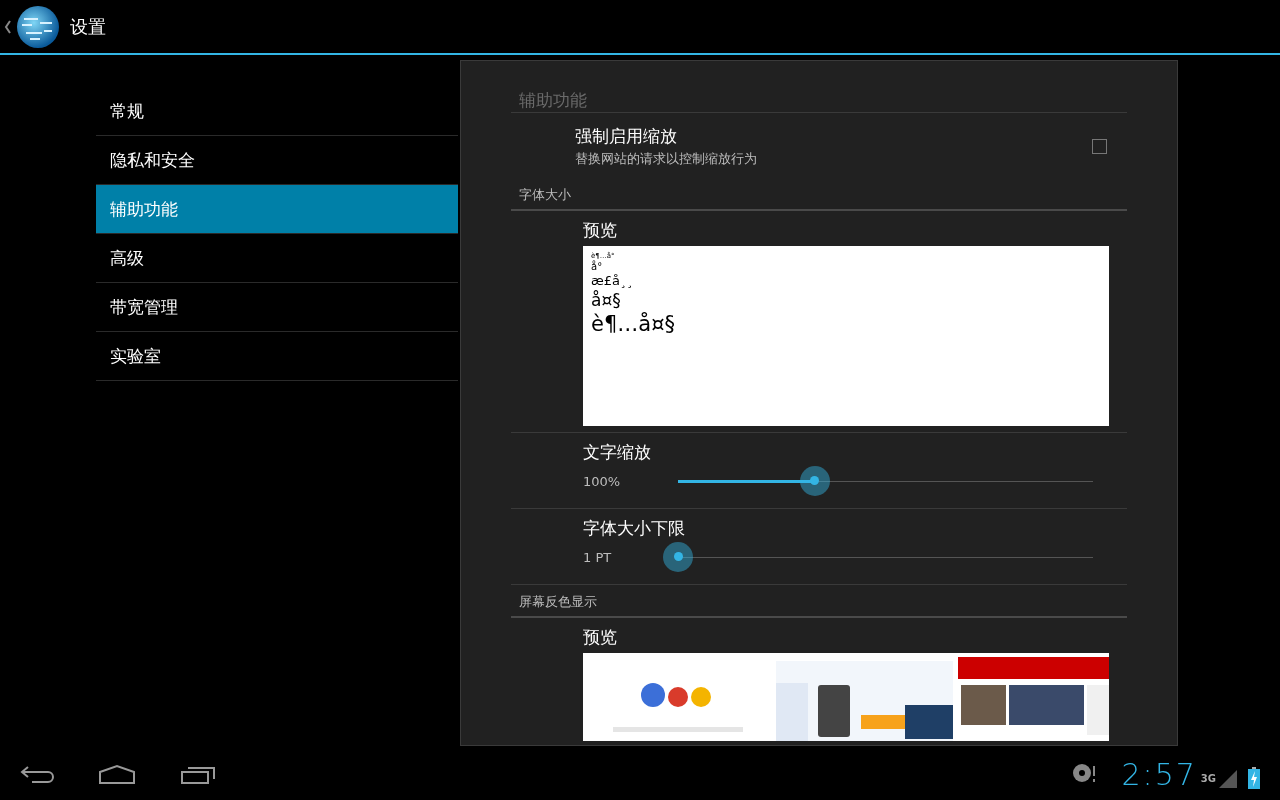  I want to click on preview-text: æ£å¸¸, so click(612, 281).